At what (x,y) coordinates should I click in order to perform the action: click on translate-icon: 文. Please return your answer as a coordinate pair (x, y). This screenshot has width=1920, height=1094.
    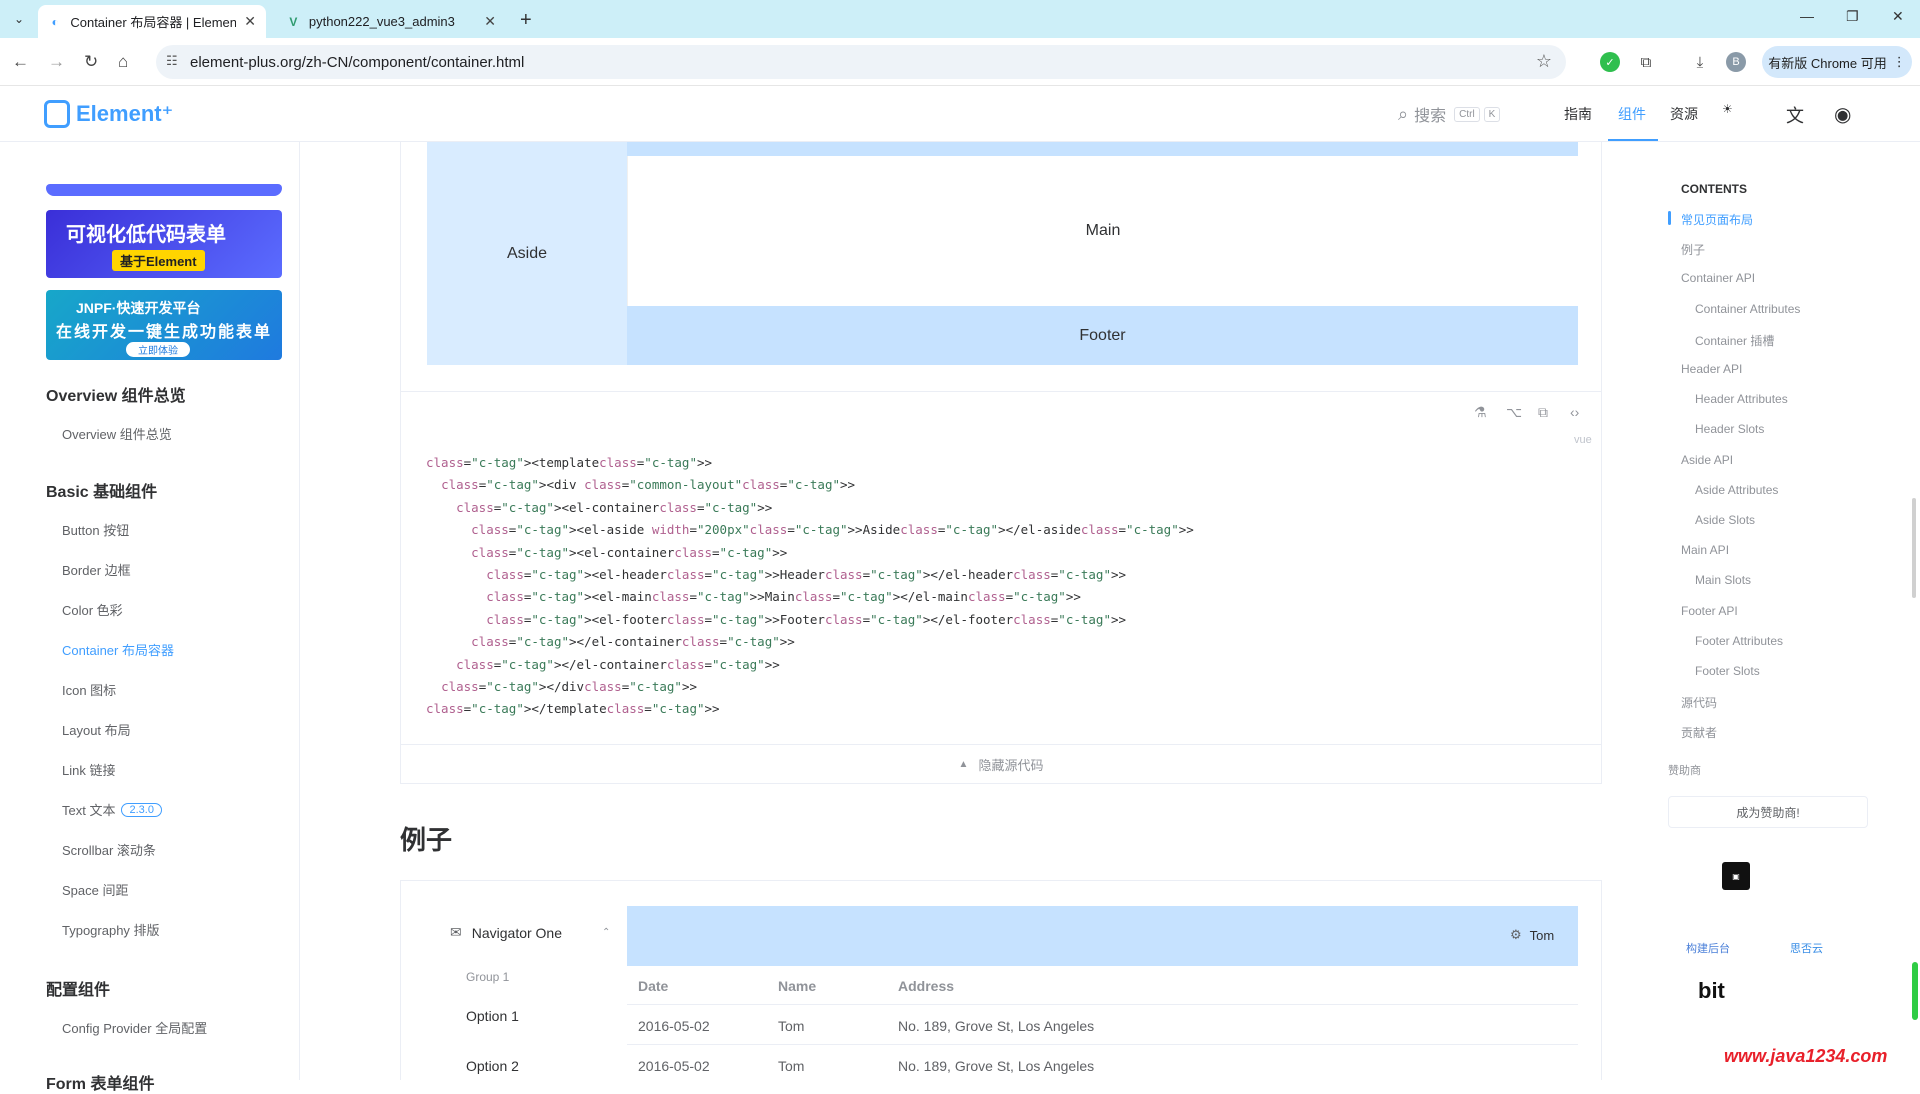
    Looking at the image, I should click on (1795, 115).